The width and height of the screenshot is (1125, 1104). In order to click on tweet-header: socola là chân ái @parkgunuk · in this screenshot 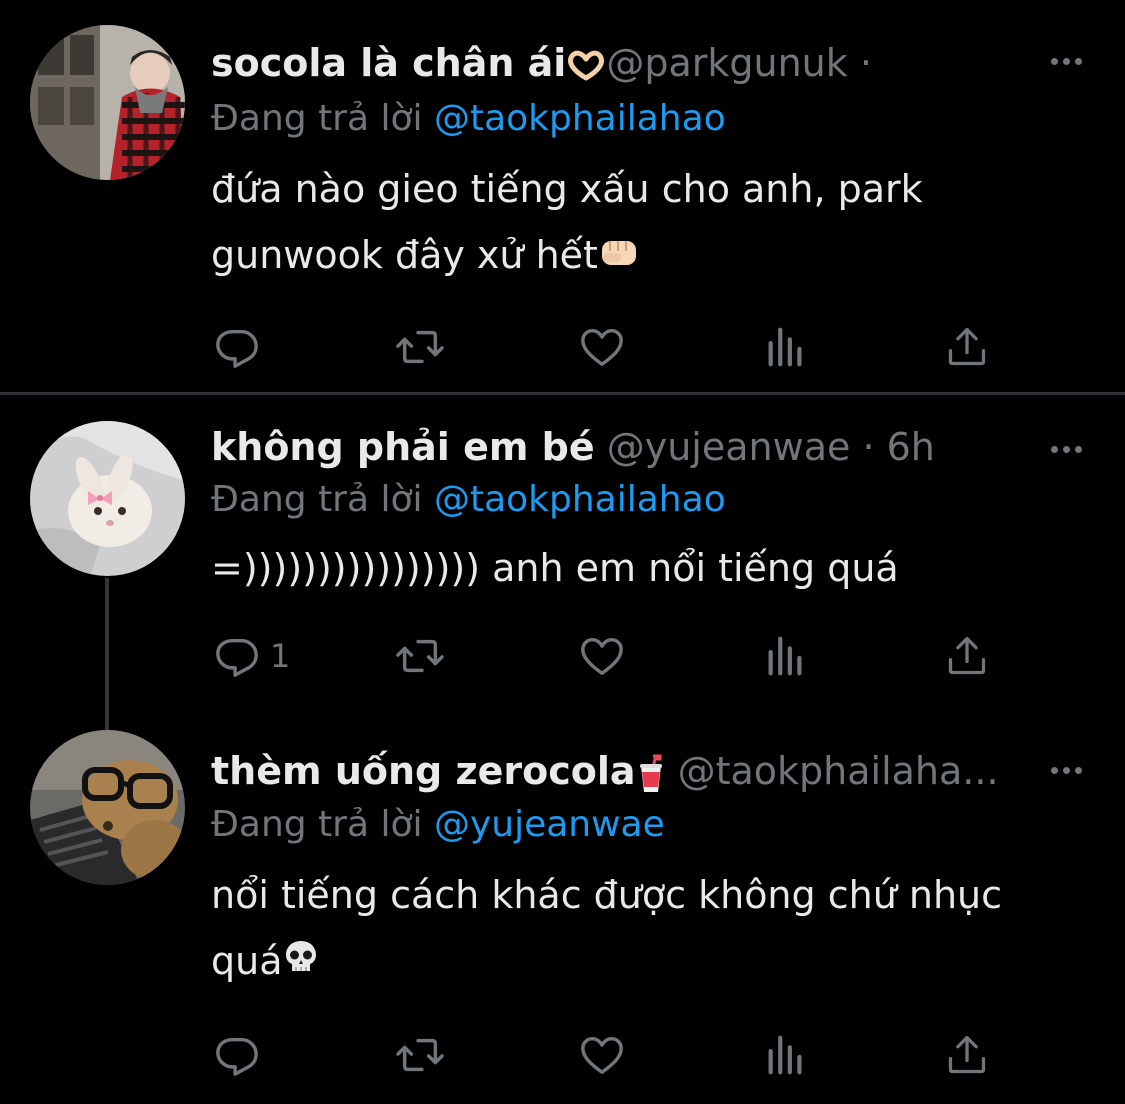, I will do `click(608, 63)`.